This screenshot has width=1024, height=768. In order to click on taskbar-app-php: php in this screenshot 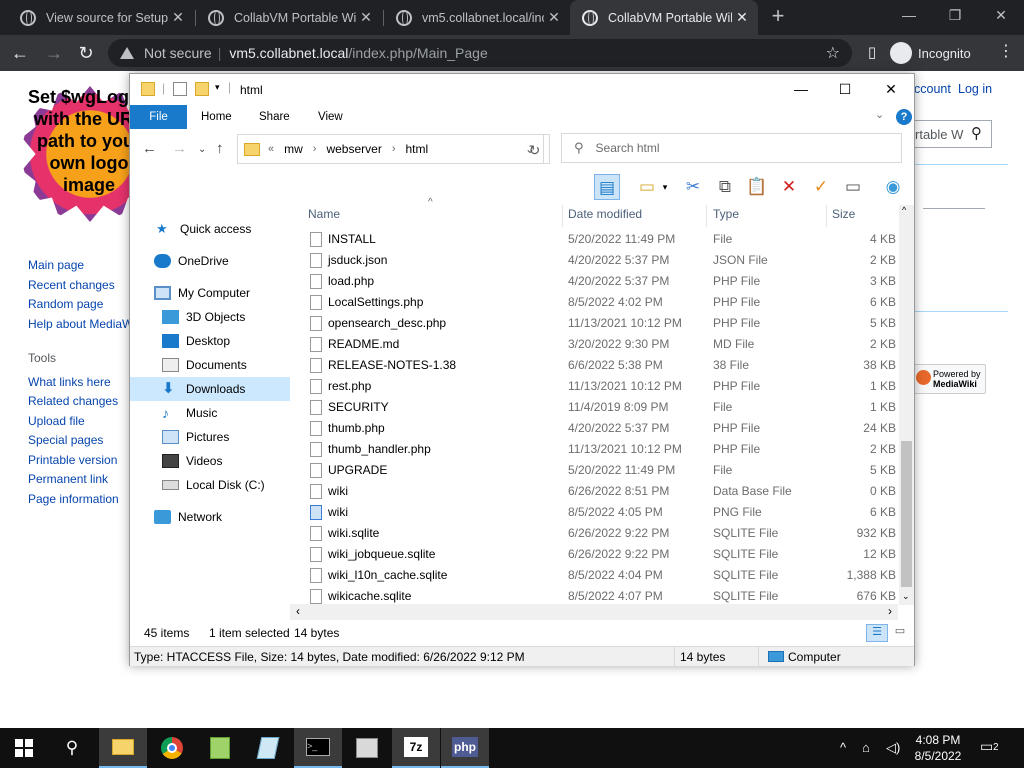, I will do `click(465, 748)`.